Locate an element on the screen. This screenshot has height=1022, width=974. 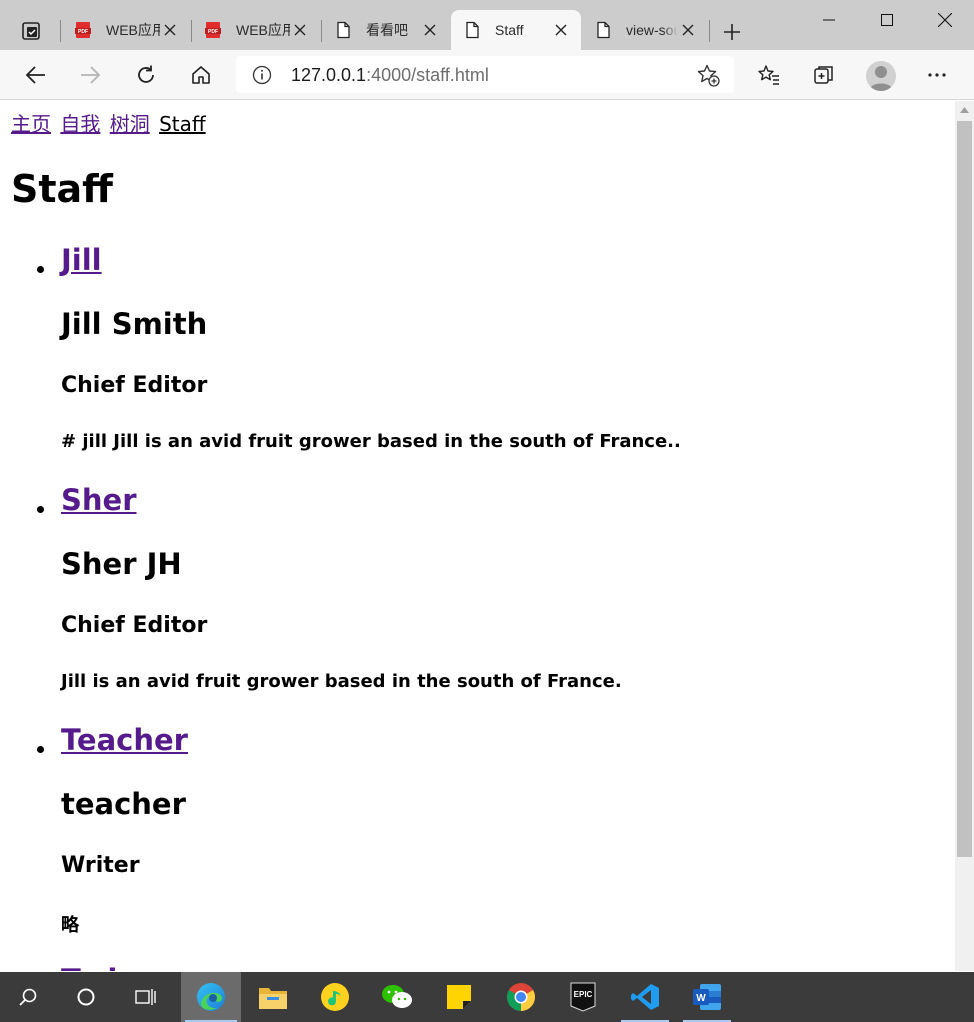
tab-view-source: view-source is located at coordinates (645, 30).